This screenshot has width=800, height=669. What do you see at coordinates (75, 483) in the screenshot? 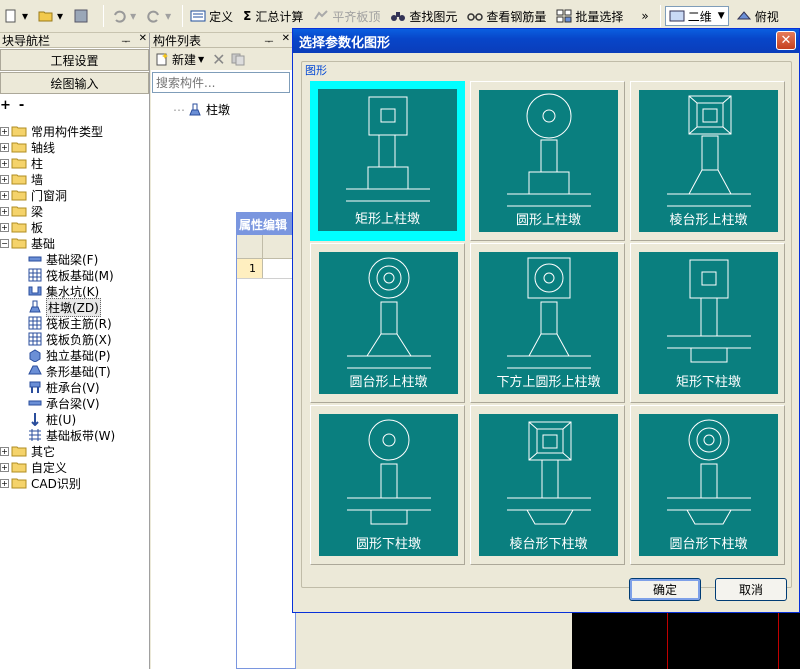
I see `tree-folder-row: + CAD识别` at bounding box center [75, 483].